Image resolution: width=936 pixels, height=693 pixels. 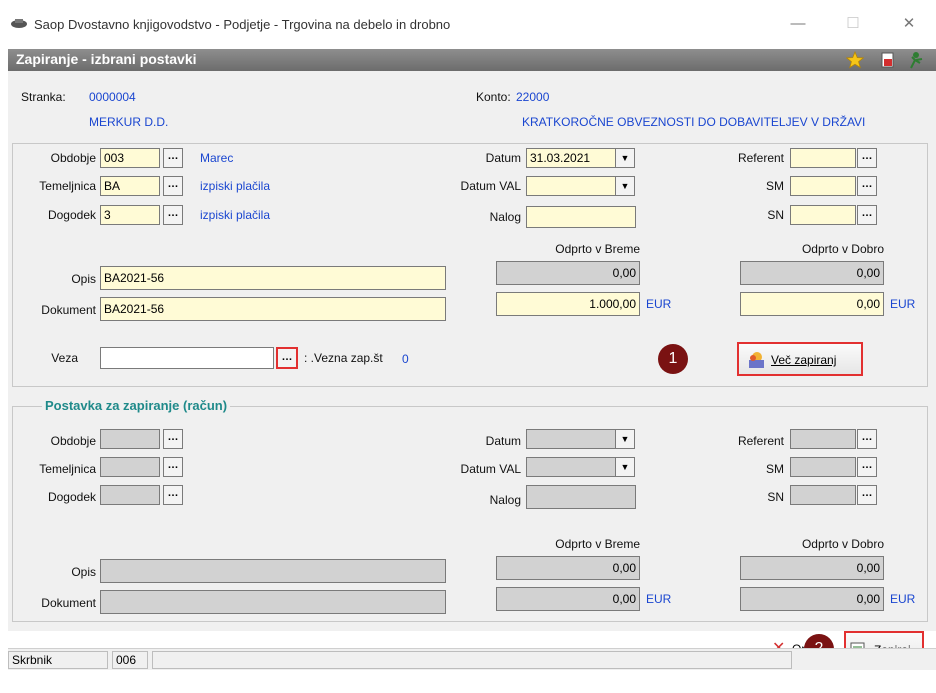 I want to click on sn-label: SN, so click(x=775, y=215).